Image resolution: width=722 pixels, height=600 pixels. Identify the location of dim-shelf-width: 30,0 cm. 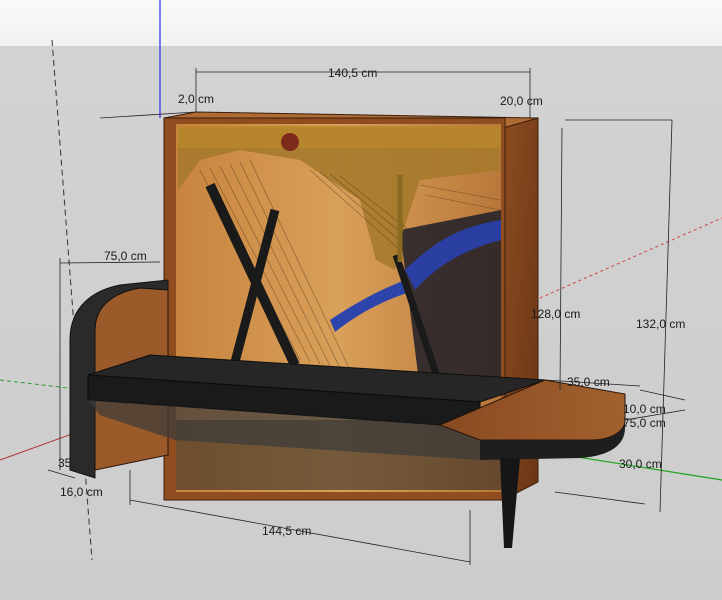
(640, 464).